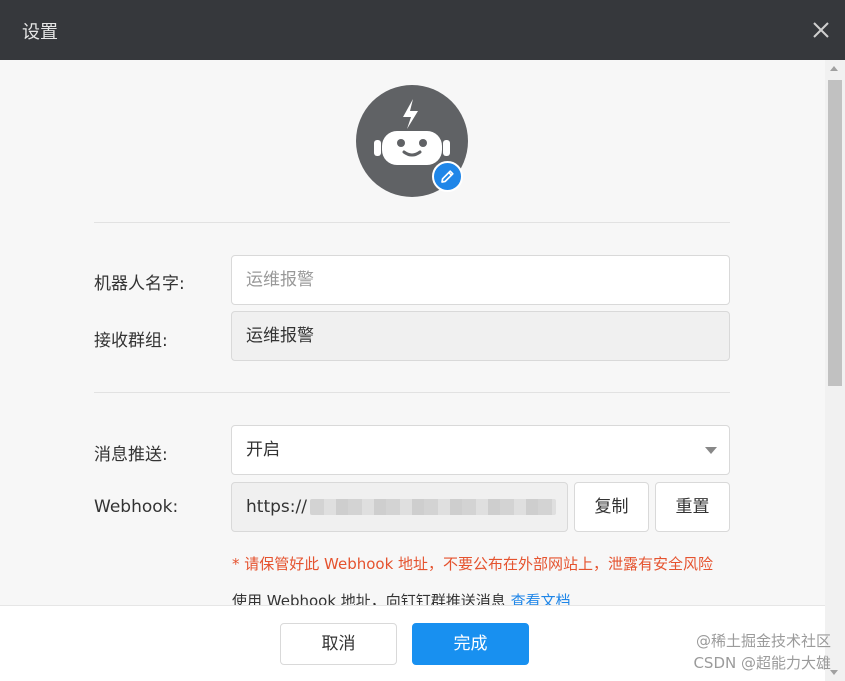  I want to click on robot-name-input, so click(480, 280).